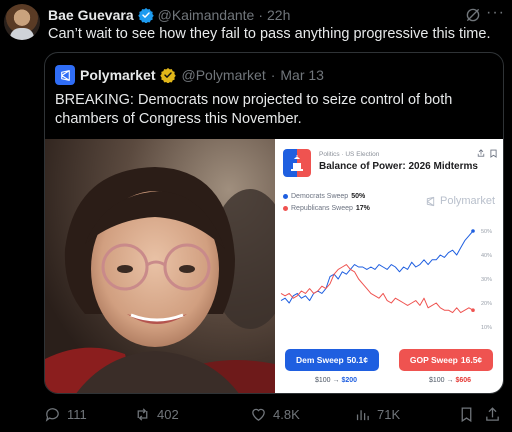 The width and height of the screenshot is (512, 432). What do you see at coordinates (362, 415) in the screenshot?
I see `views-icon` at bounding box center [362, 415].